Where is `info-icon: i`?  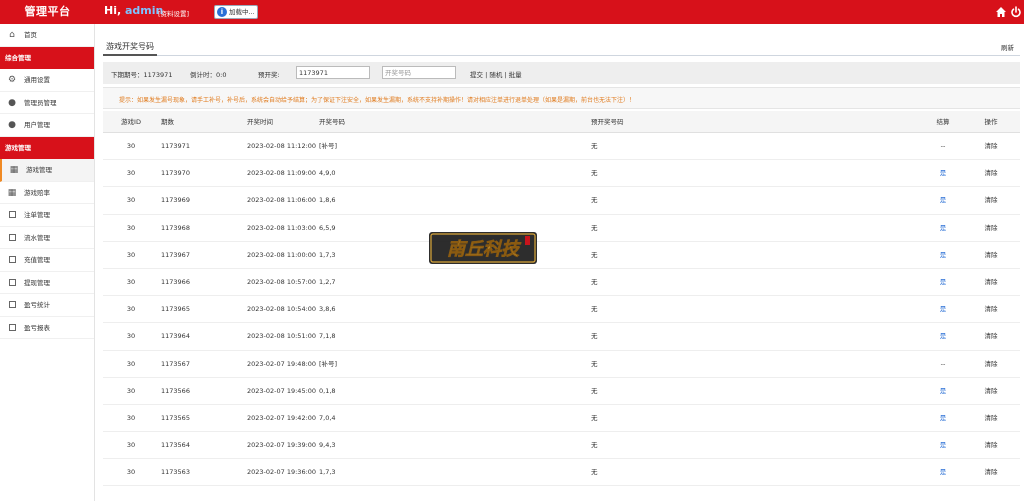 info-icon: i is located at coordinates (222, 12).